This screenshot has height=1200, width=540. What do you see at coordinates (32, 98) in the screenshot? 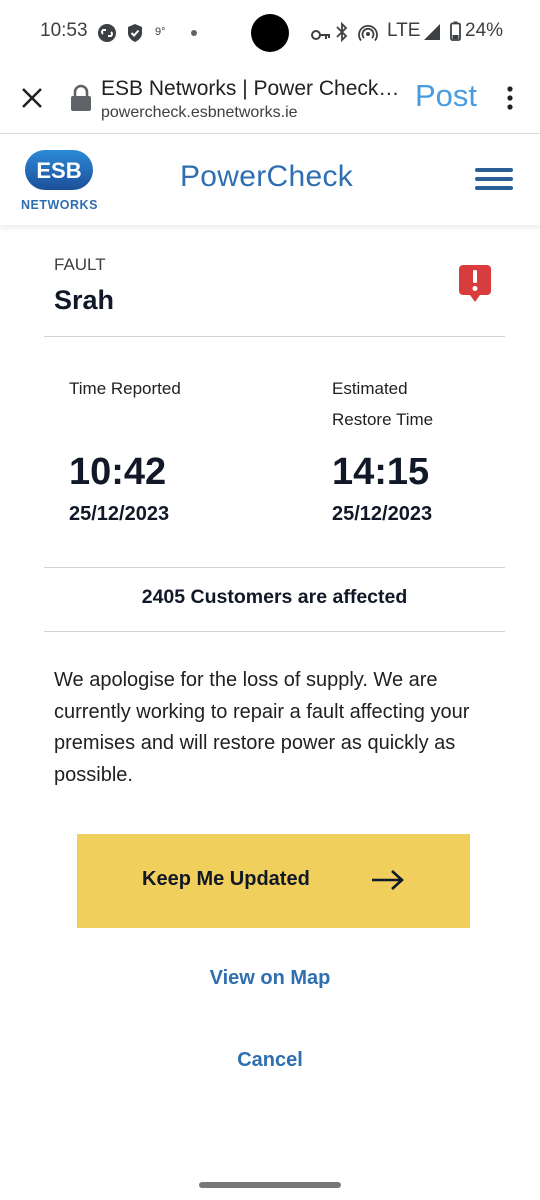
I see `close-icon` at bounding box center [32, 98].